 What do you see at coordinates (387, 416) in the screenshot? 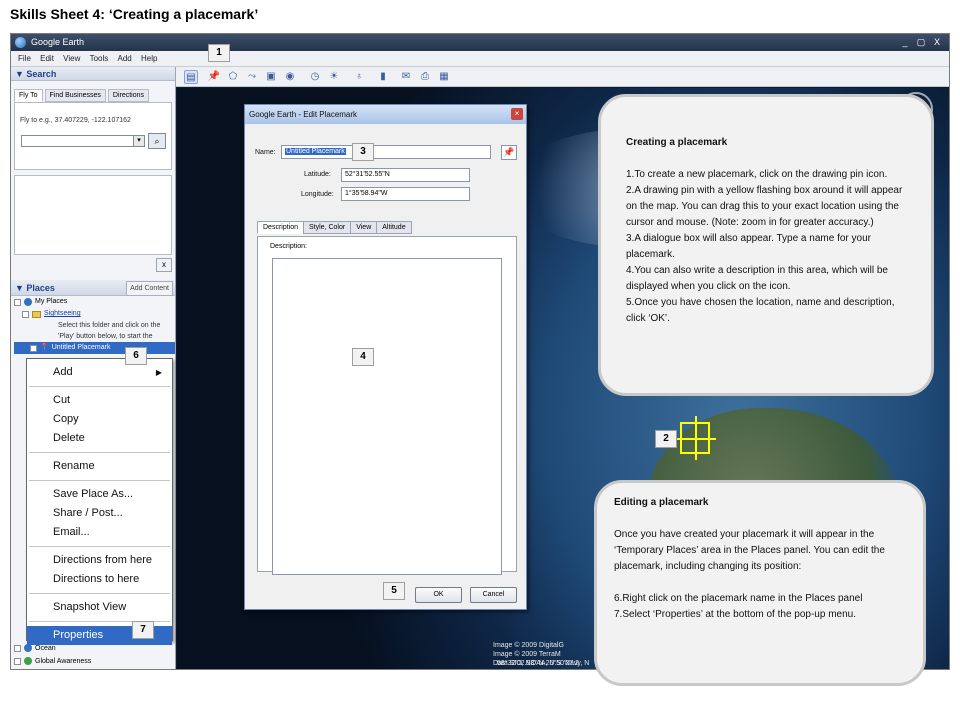
I see `description-textarea` at bounding box center [387, 416].